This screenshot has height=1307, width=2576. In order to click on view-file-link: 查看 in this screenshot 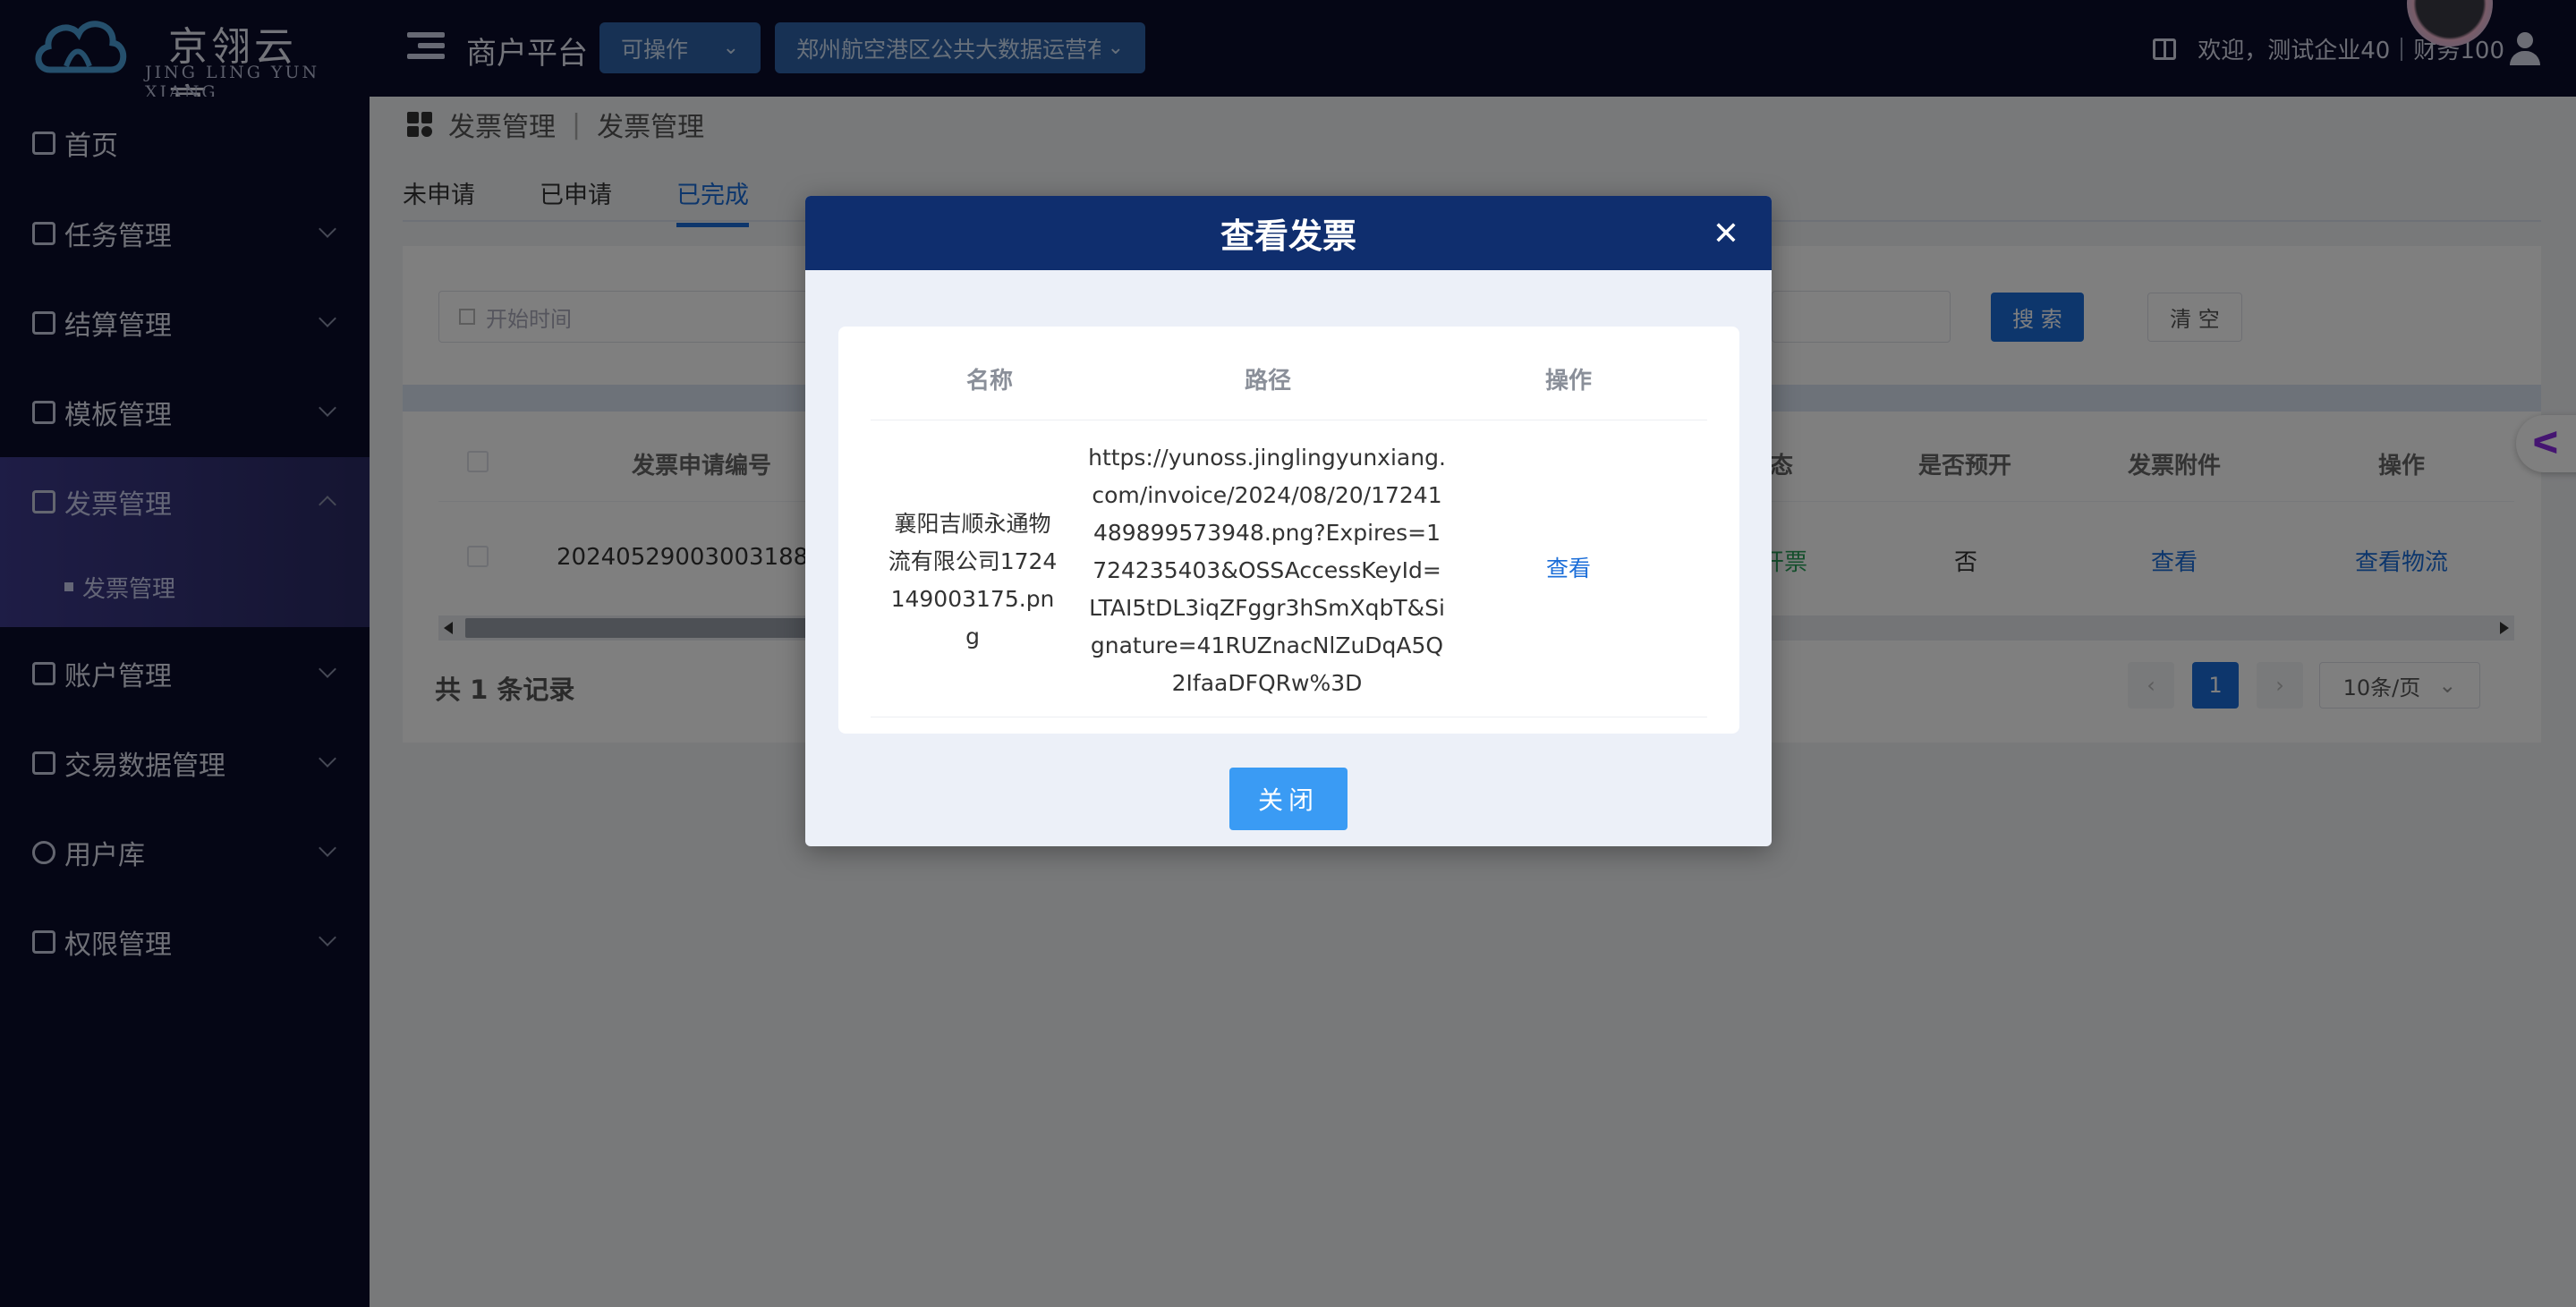, I will do `click(1568, 569)`.